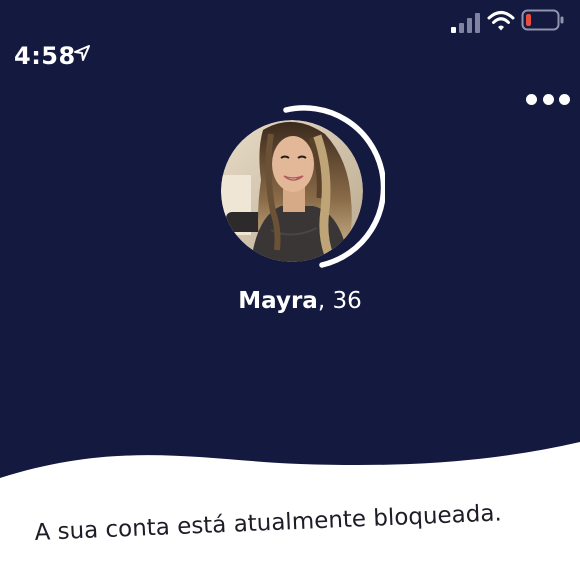 The width and height of the screenshot is (580, 580). Describe the element at coordinates (82, 53) in the screenshot. I see `location-arrow-icon` at that location.